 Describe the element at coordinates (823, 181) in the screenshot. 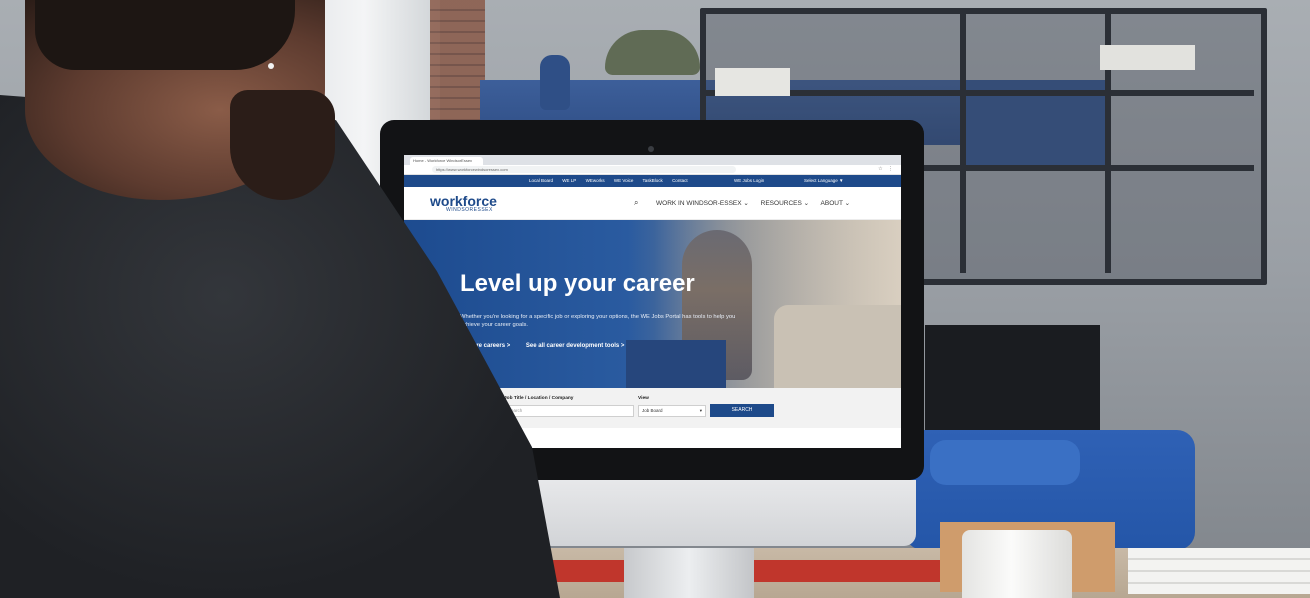

I see `language-select: Select Language ▼` at that location.